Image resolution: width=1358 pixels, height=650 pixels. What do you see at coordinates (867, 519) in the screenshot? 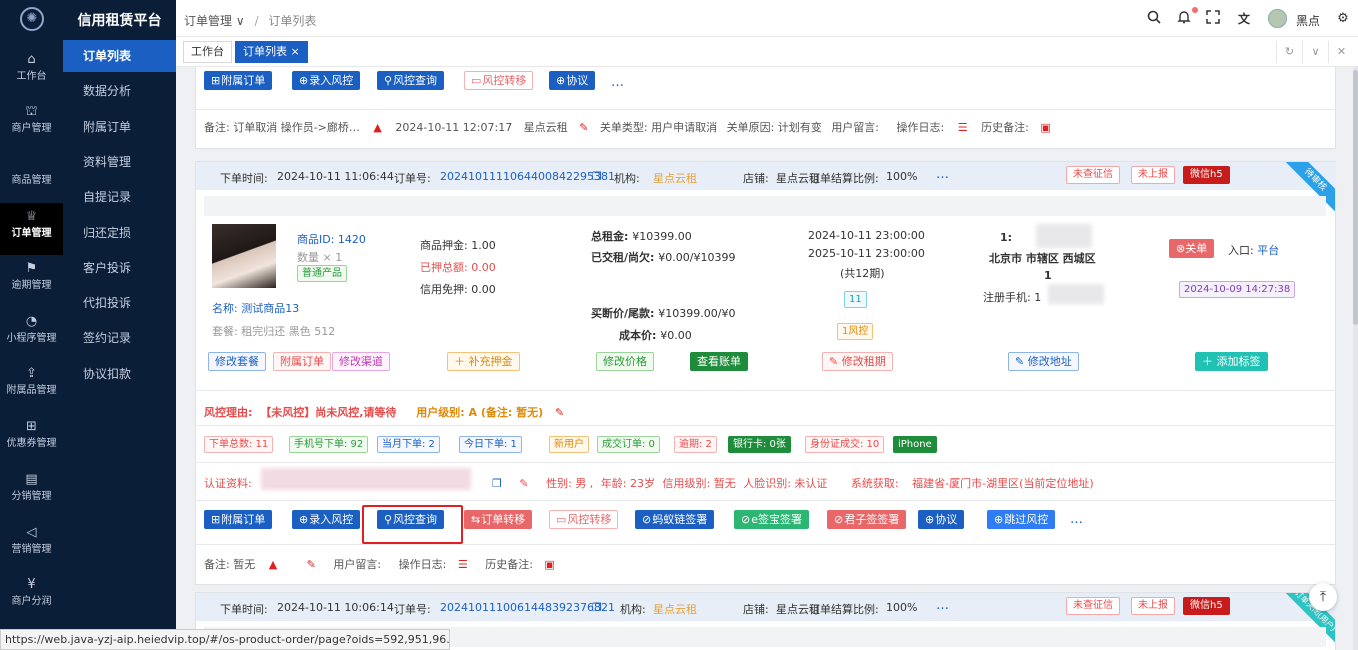
I see `action-button: ⊘君子签签署` at bounding box center [867, 519].